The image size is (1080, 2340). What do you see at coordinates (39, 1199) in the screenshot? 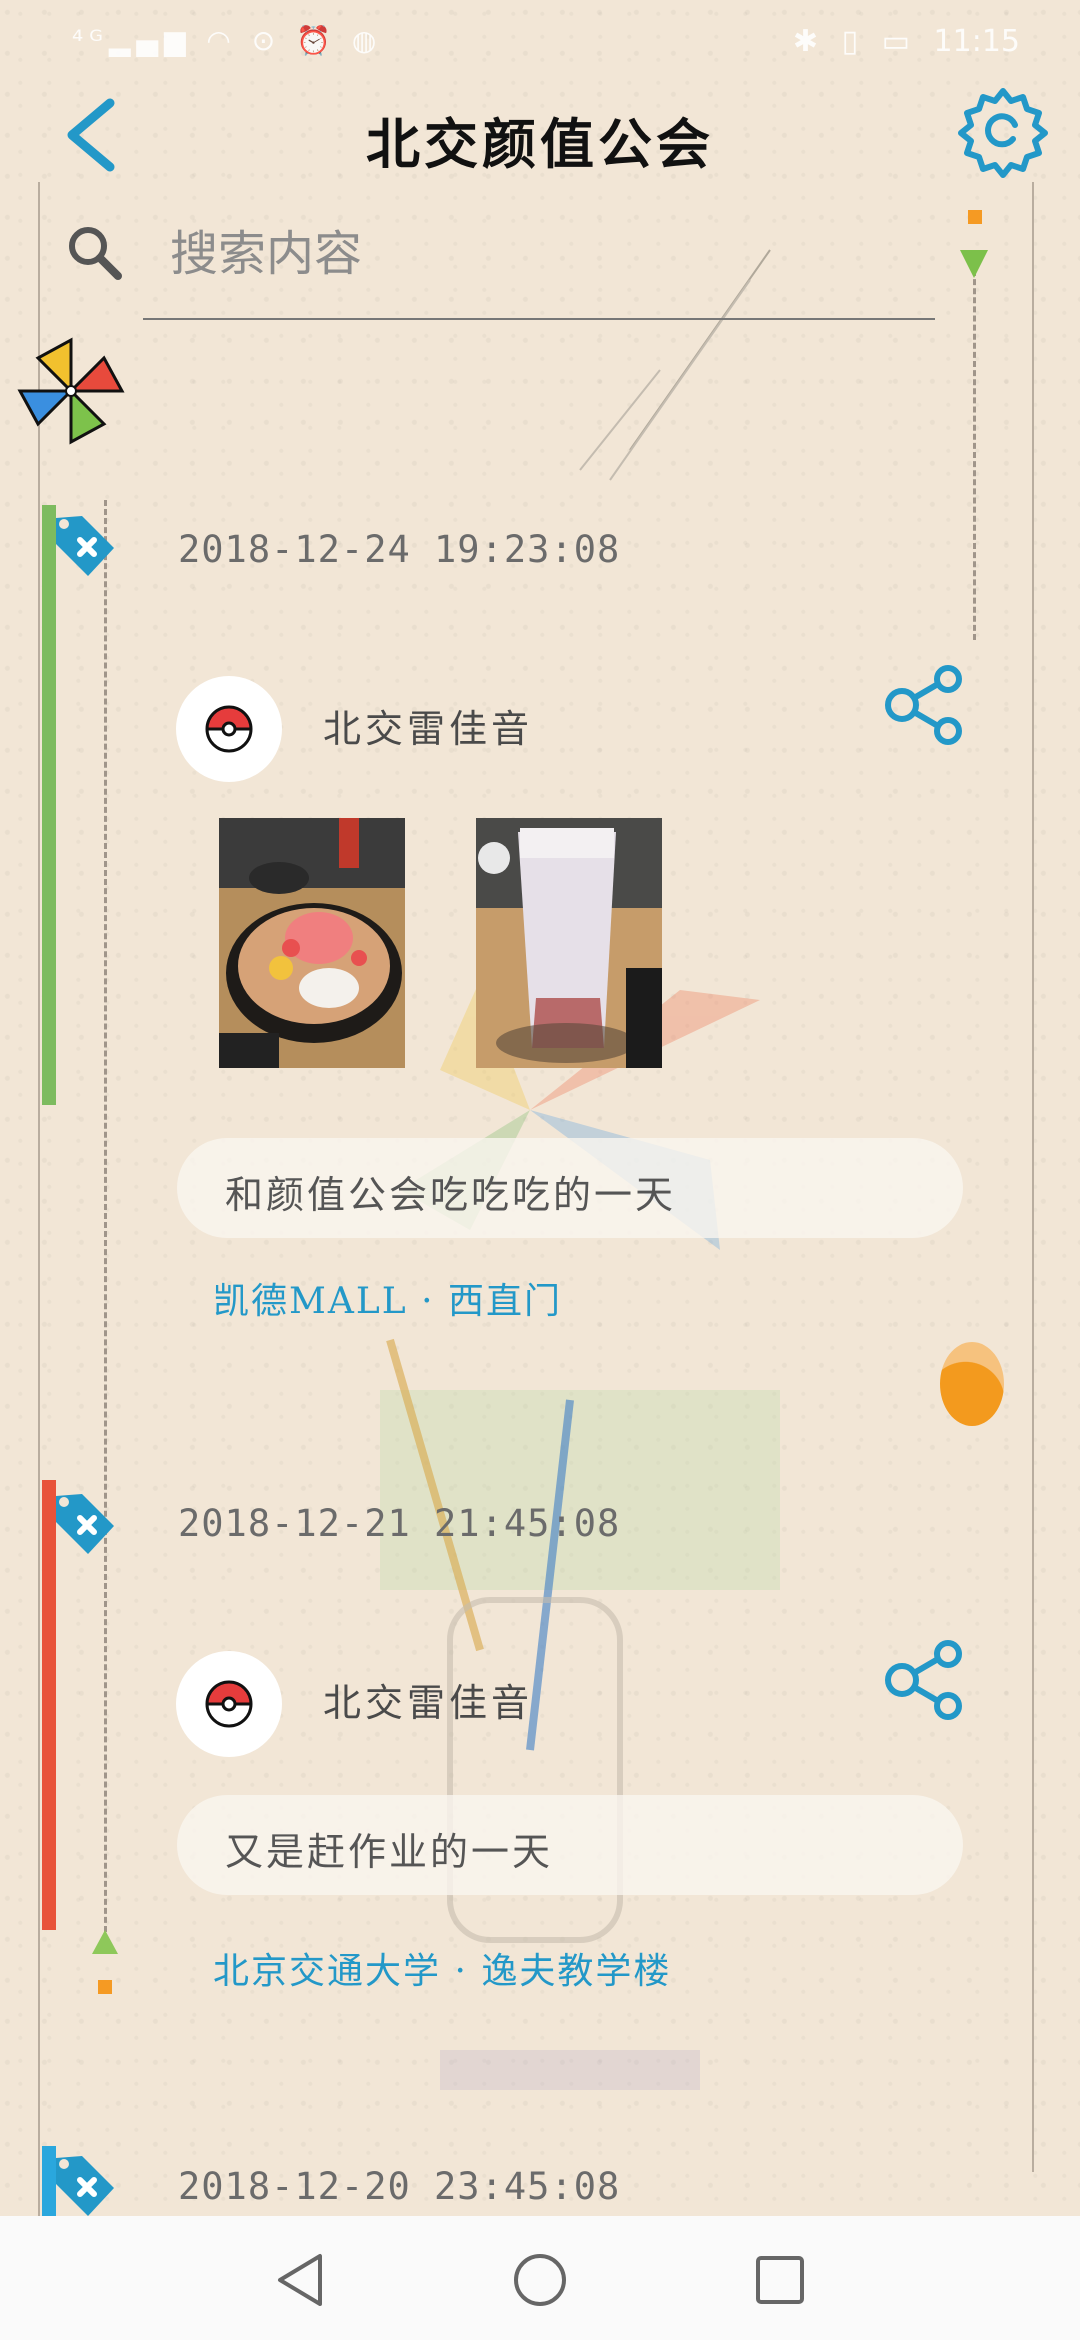
I see `frame-line-left` at bounding box center [39, 1199].